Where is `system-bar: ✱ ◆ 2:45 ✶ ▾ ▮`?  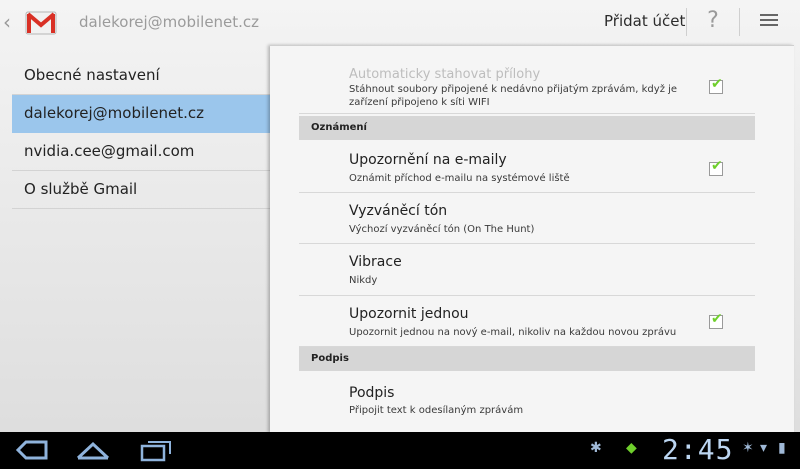
system-bar: ✱ ◆ 2:45 ✶ ▾ ▮ is located at coordinates (400, 450).